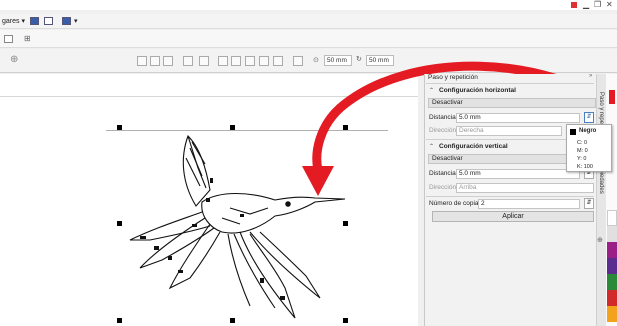  I want to click on copies-stepper-icon: ⇵, so click(589, 203).